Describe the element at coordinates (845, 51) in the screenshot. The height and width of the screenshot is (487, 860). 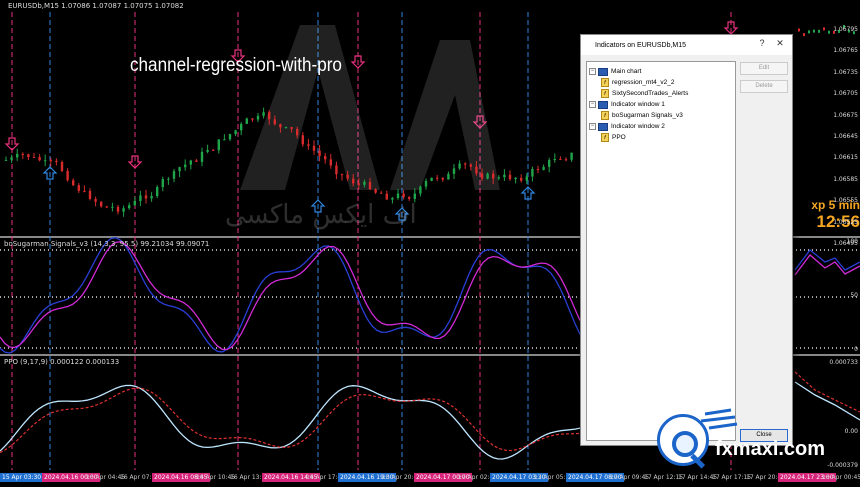
I see `price-axis-label: 1.06765` at that location.